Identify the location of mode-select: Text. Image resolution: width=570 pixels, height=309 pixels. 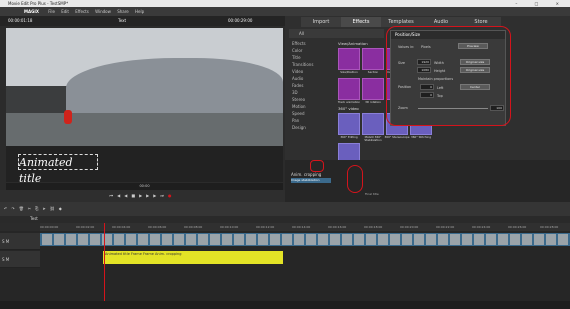
(122, 21).